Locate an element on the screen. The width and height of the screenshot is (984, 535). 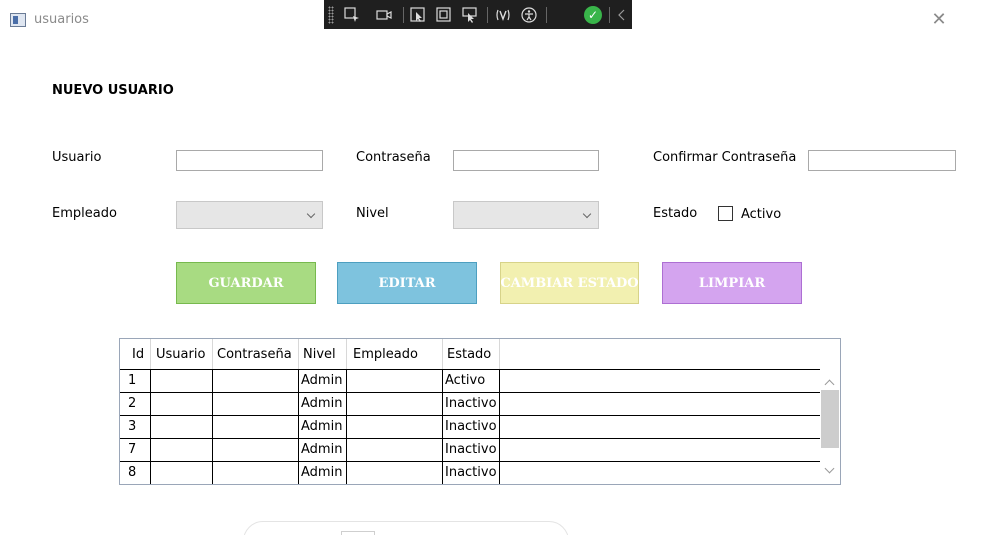
confirmar-contrasena-input is located at coordinates (882, 160).